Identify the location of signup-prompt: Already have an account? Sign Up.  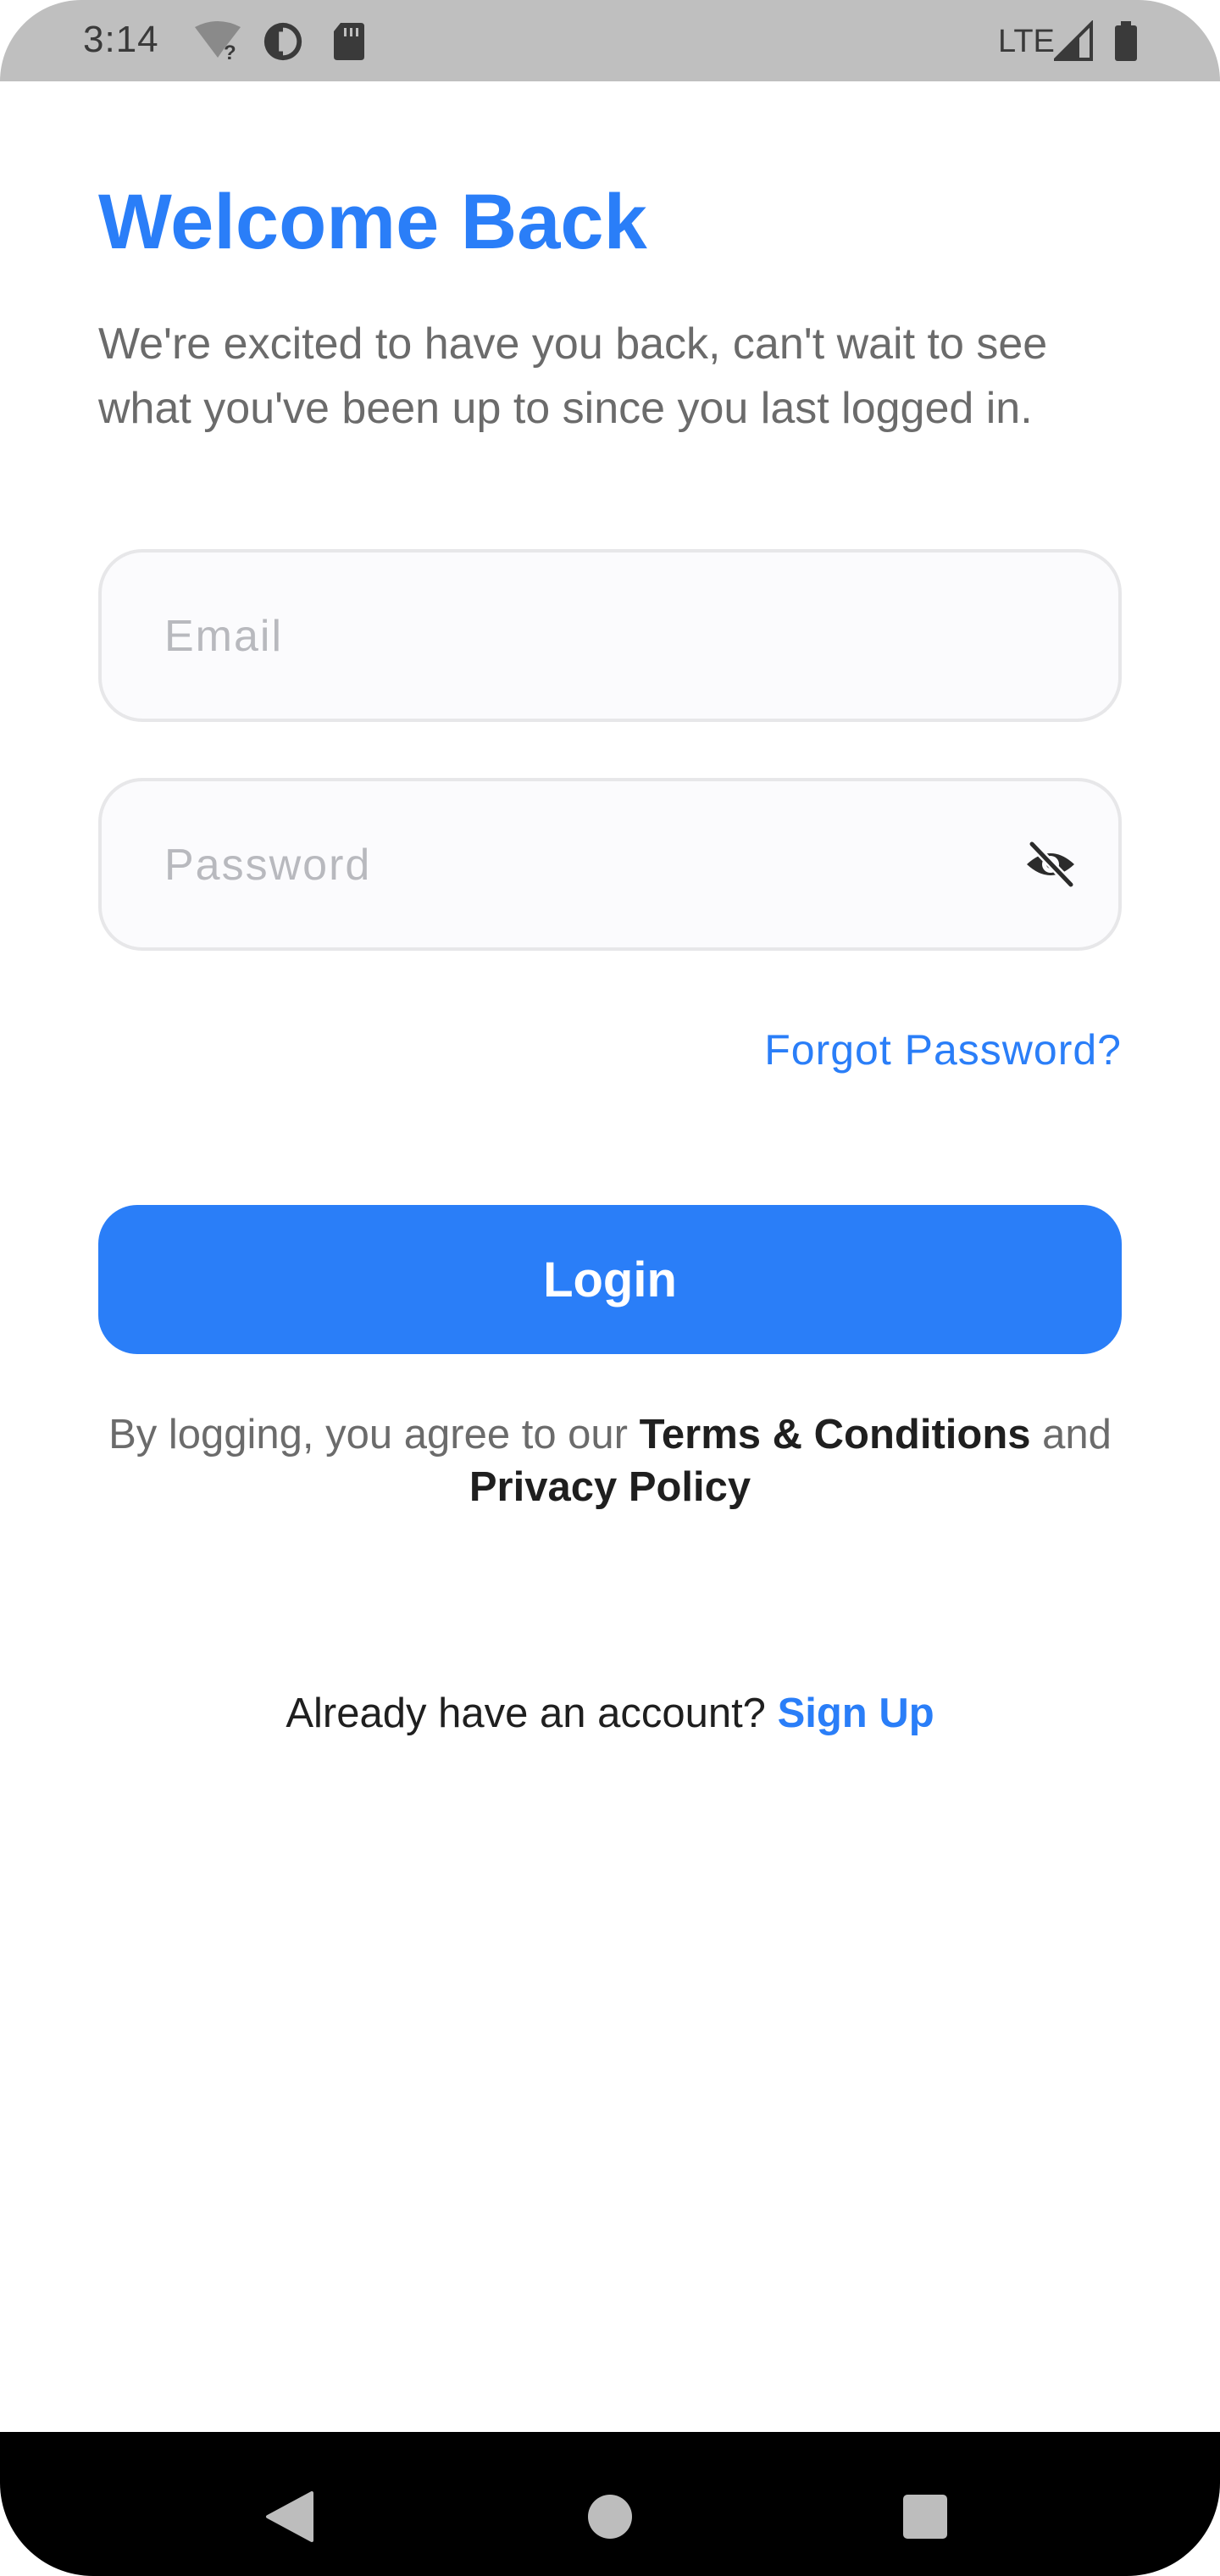
(610, 1713).